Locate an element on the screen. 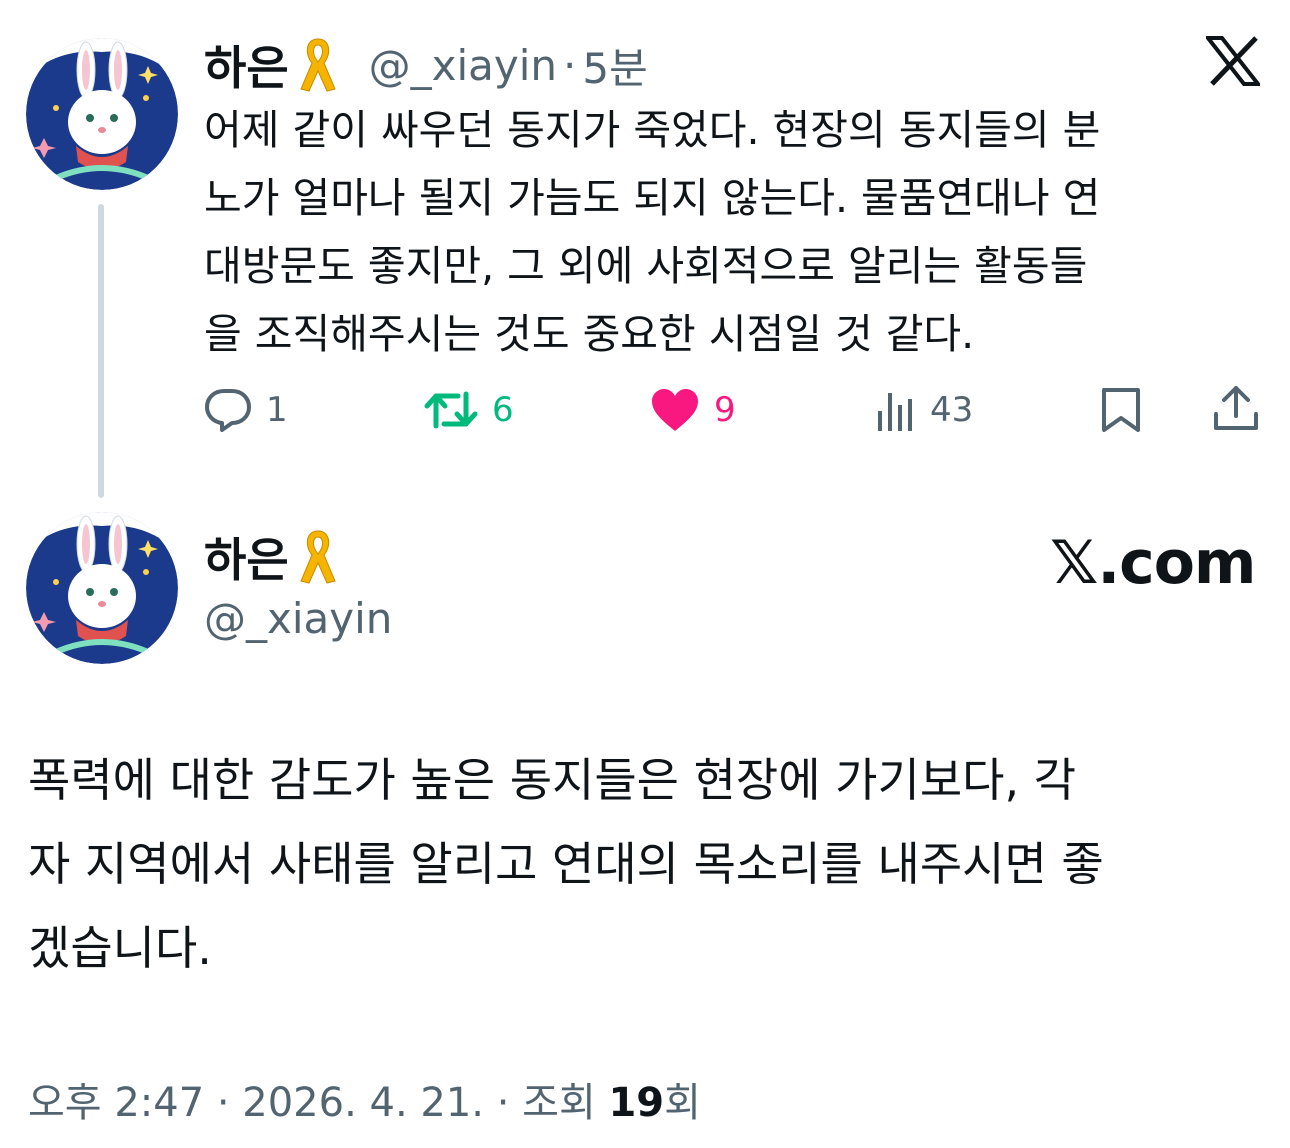 The height and width of the screenshot is (1148, 1290). reply-count: 1 is located at coordinates (277, 410).